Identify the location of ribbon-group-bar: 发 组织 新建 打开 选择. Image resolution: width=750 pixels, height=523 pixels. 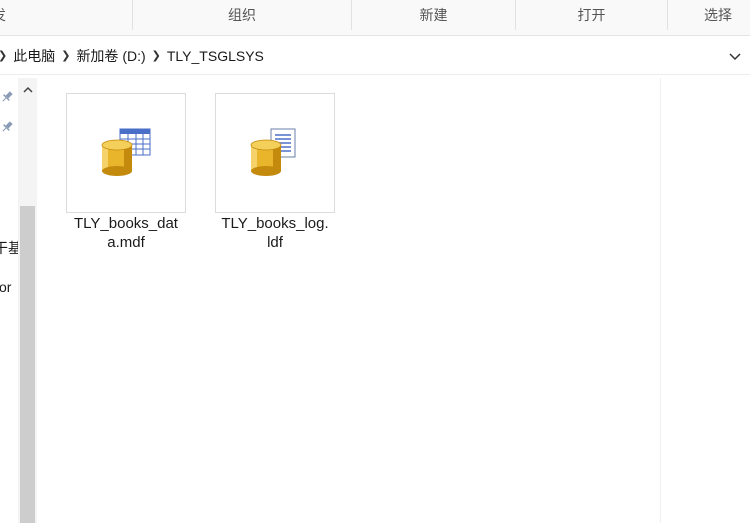
(375, 18).